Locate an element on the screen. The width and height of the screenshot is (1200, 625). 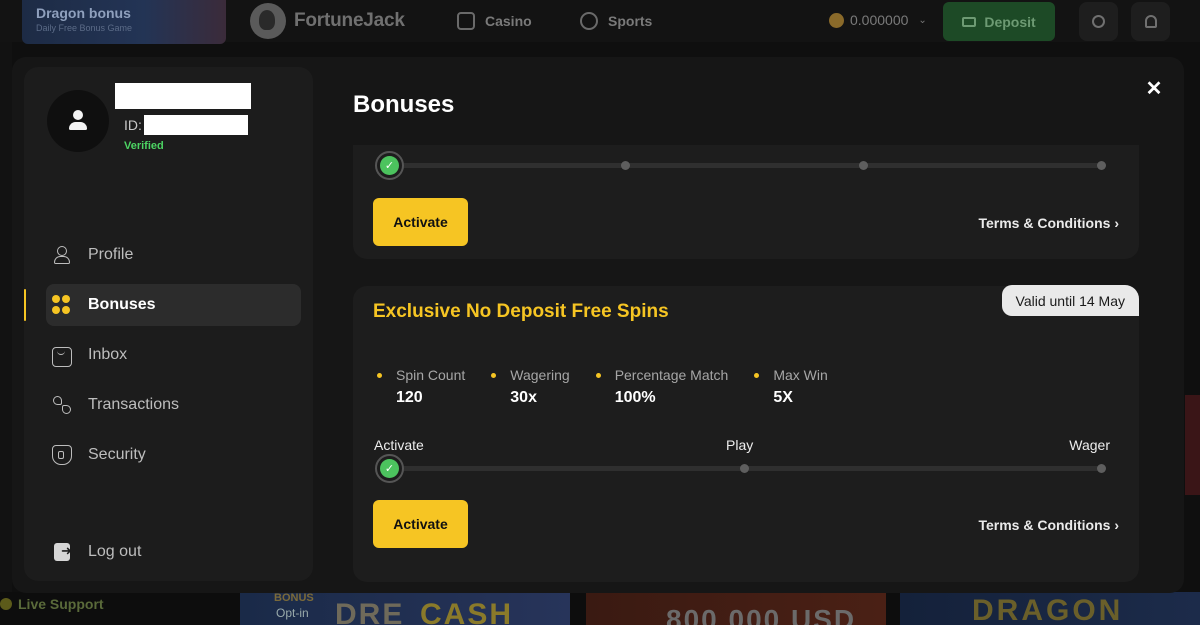
banner-word-2: CASH is located at coordinates (467, 611).